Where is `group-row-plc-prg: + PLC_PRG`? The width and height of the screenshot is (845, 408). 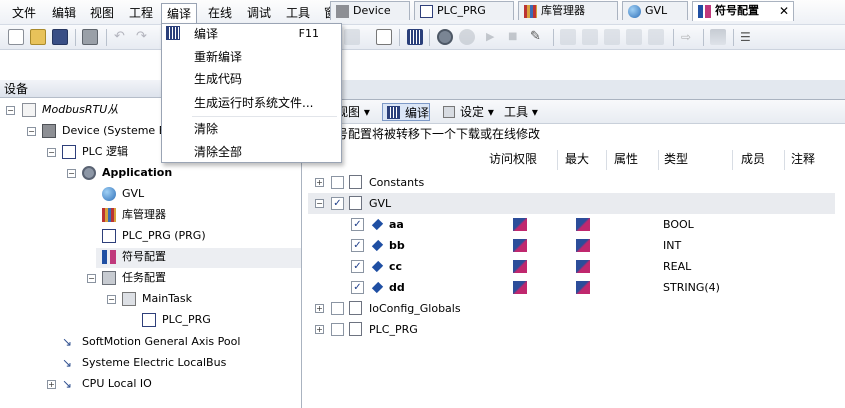 group-row-plc-prg: + PLC_PRG is located at coordinates (571, 329).